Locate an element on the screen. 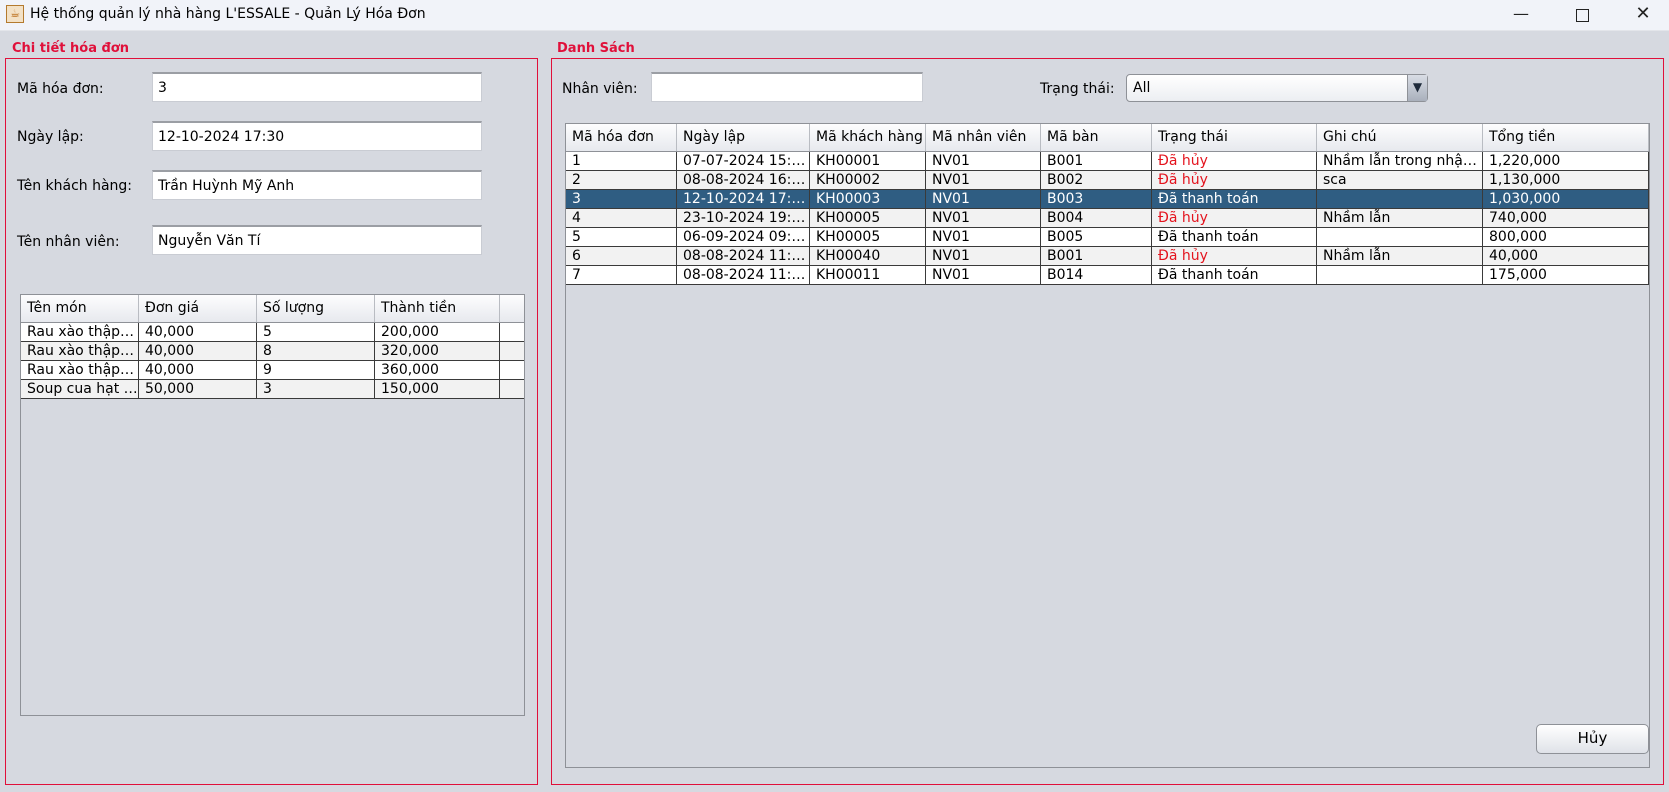  status-filter-select: All ▼ is located at coordinates (1277, 88).